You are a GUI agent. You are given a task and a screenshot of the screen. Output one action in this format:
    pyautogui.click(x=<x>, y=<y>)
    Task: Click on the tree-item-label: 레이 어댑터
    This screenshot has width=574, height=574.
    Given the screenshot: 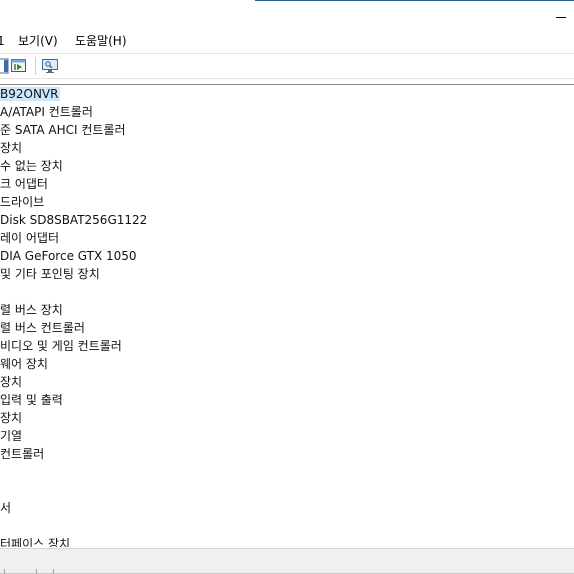 What is the action you would take?
    pyautogui.click(x=30, y=238)
    